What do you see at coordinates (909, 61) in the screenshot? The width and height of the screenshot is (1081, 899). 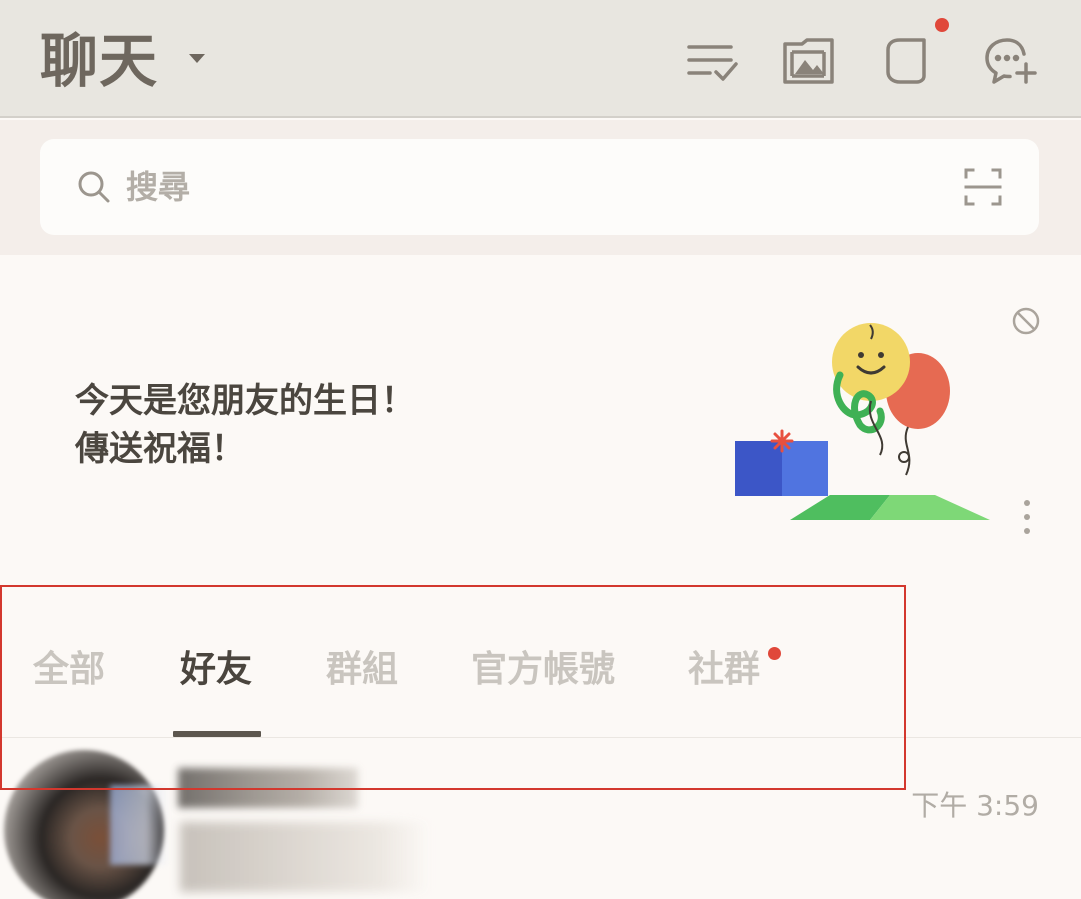 I see `open-chat-icon` at bounding box center [909, 61].